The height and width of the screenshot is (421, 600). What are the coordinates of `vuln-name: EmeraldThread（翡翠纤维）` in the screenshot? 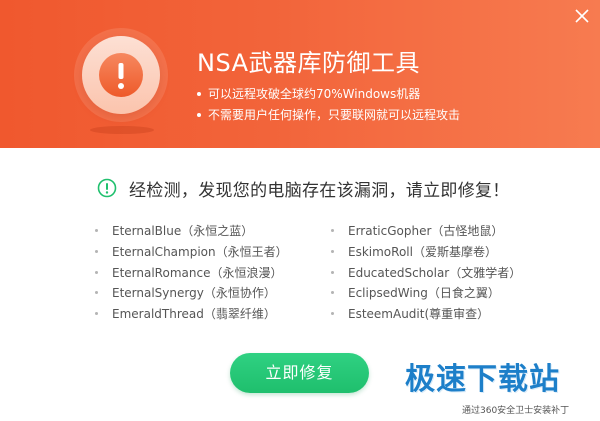 It's located at (194, 314).